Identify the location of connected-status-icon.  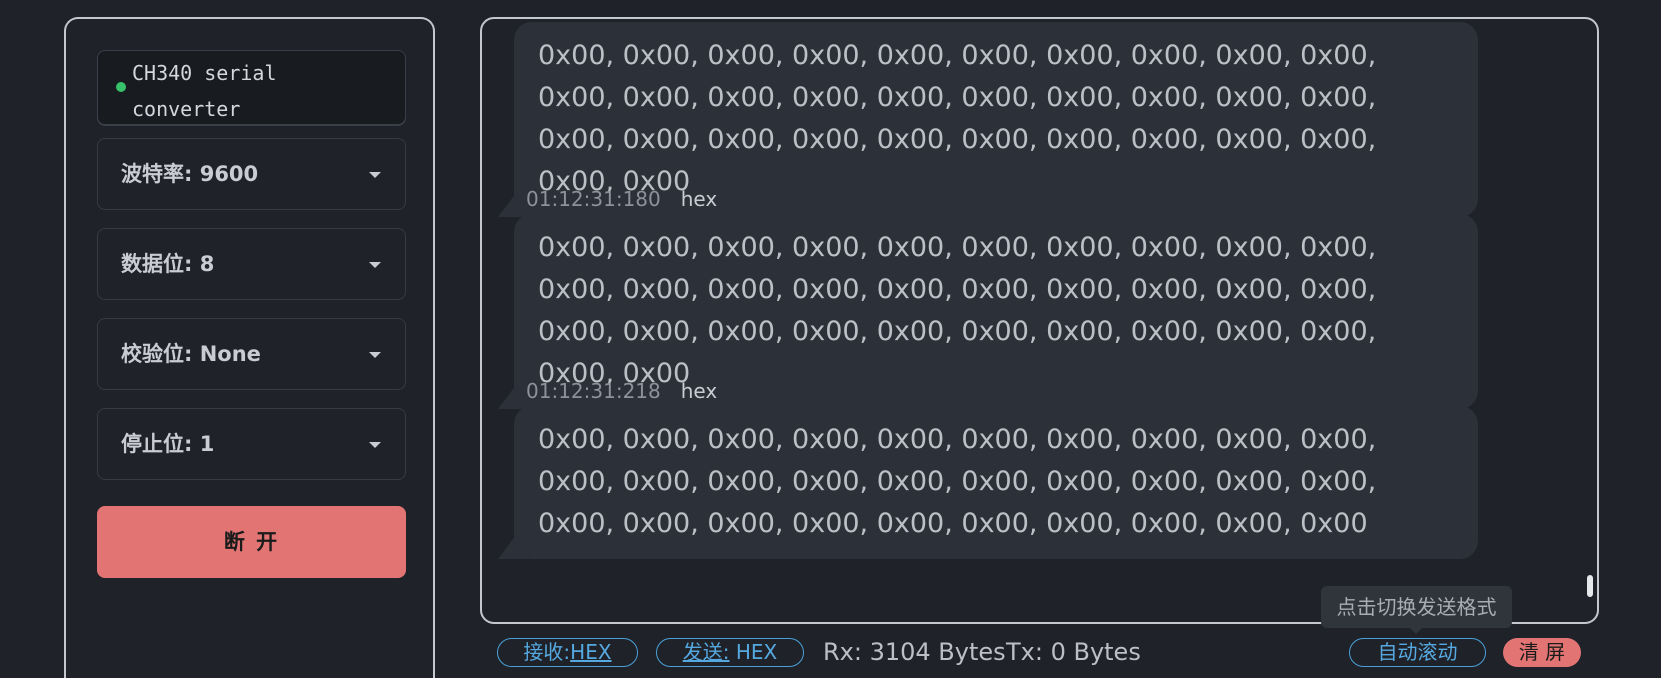
(121, 87).